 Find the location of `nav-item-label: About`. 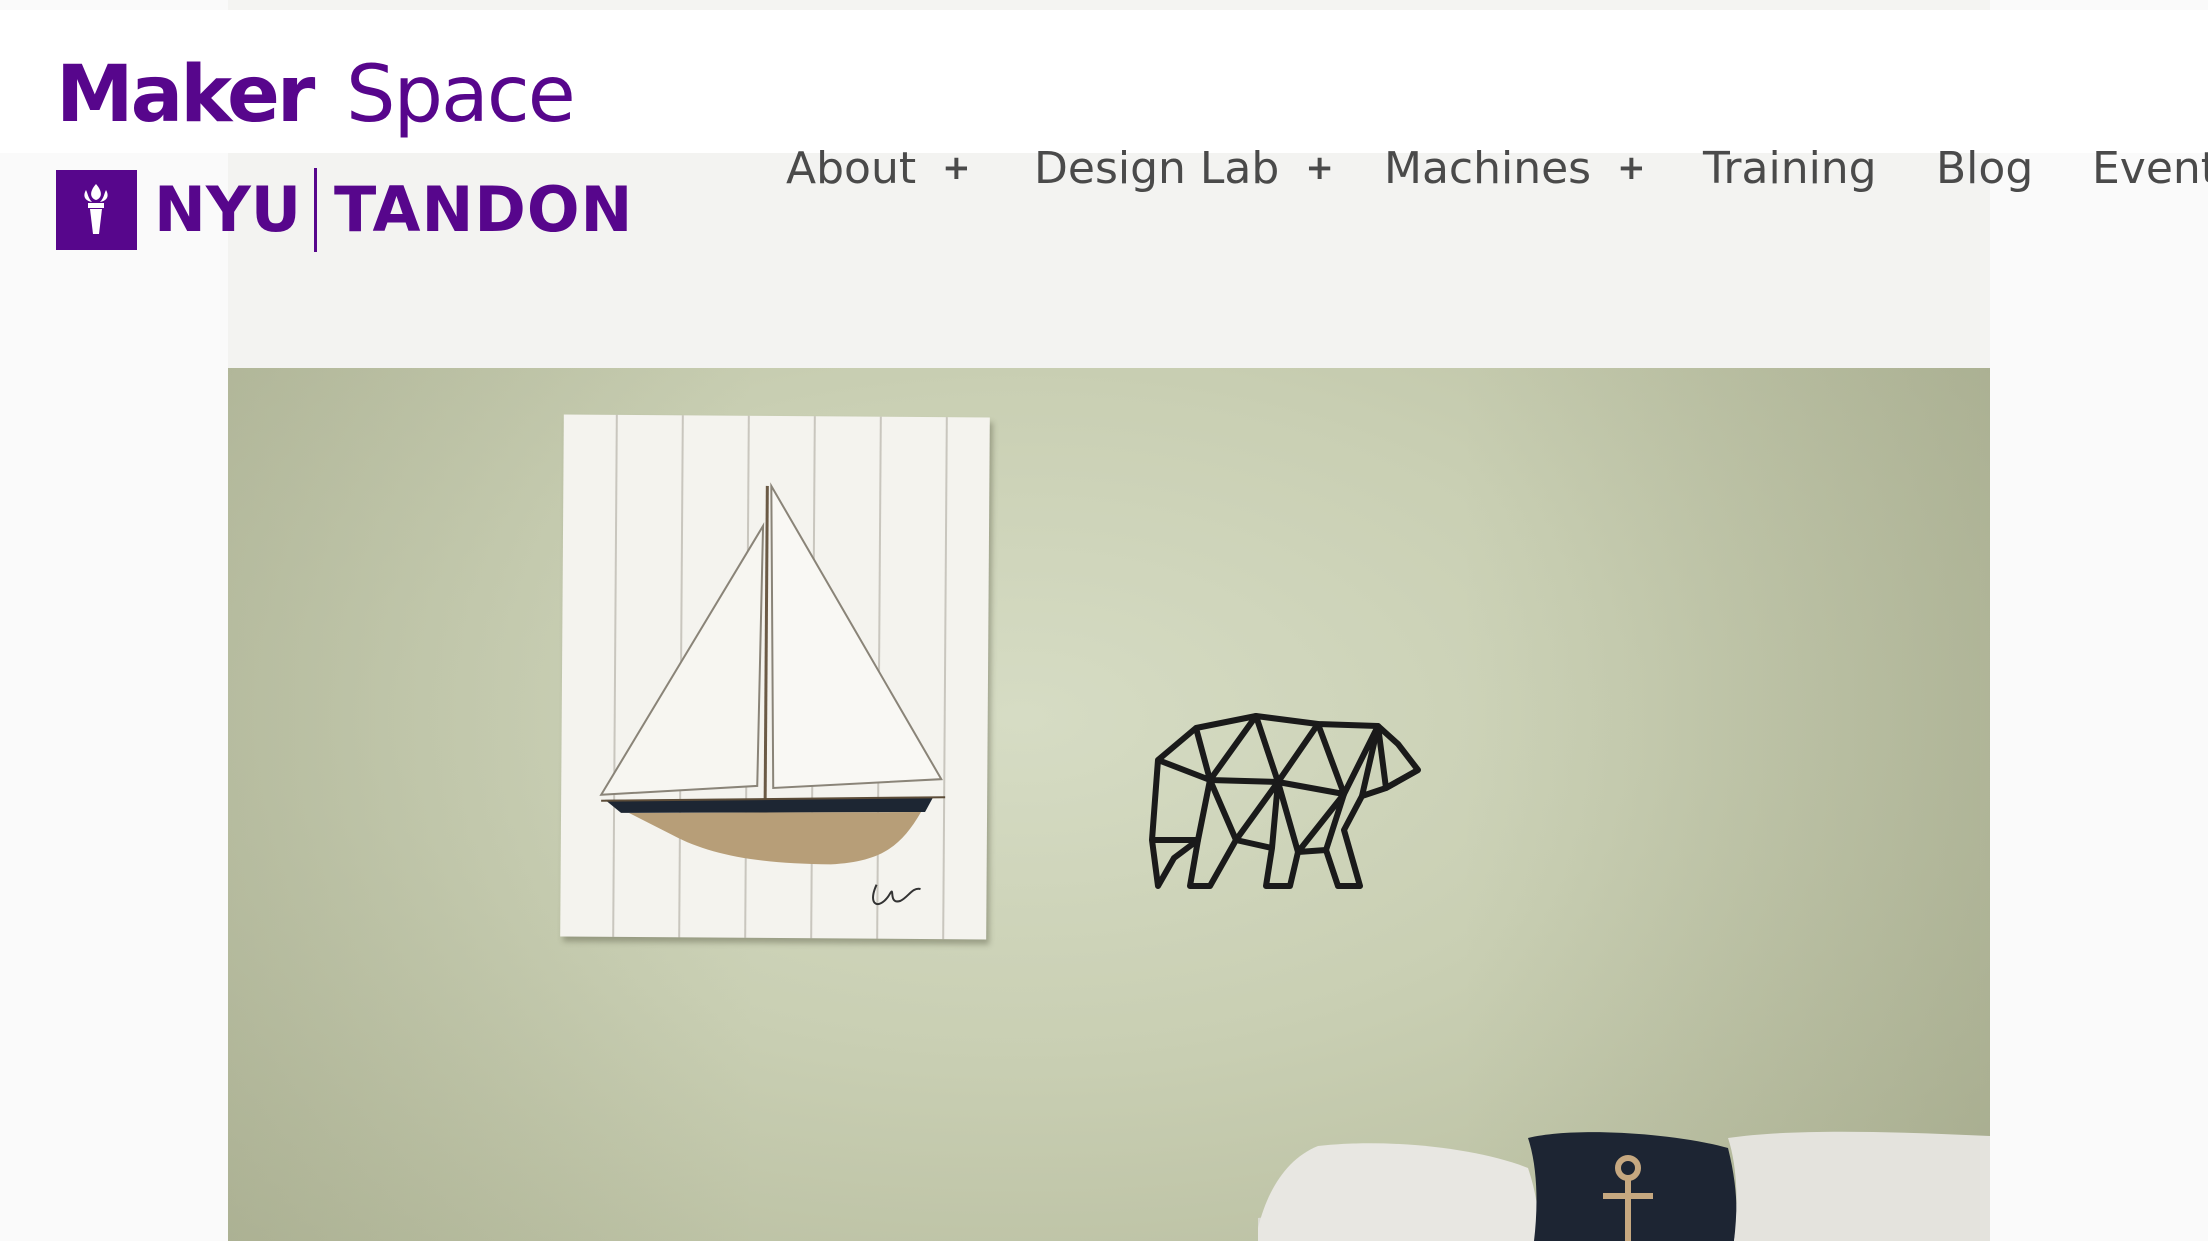

nav-item-label: About is located at coordinates (851, 168).